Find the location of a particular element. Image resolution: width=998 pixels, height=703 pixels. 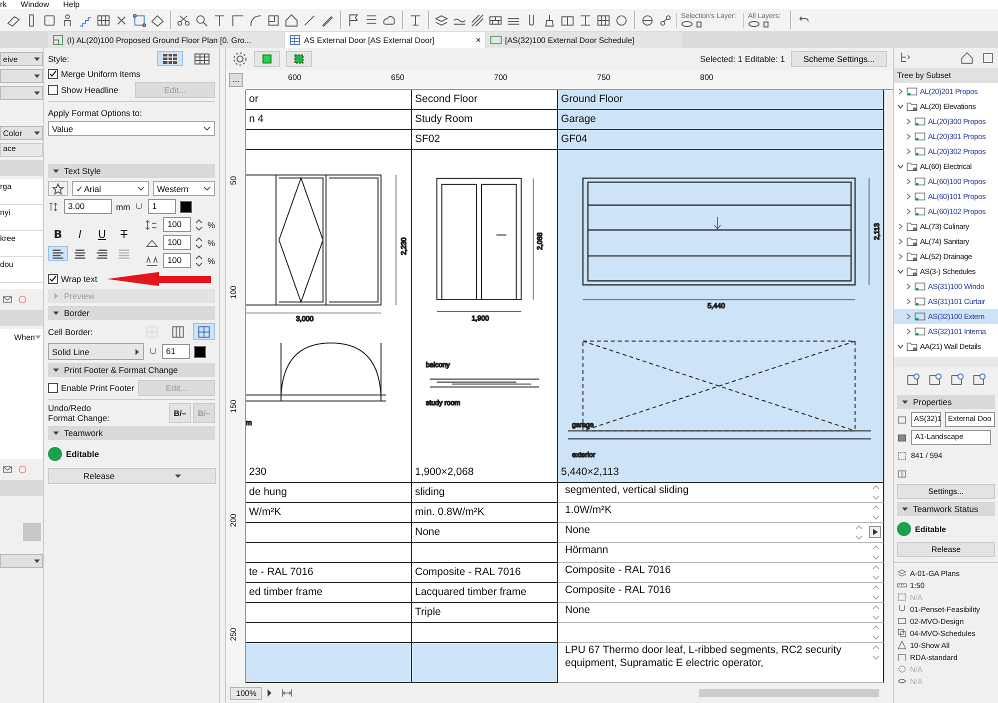

table-cell: segmented, vertical sliding is located at coordinates (721, 493).